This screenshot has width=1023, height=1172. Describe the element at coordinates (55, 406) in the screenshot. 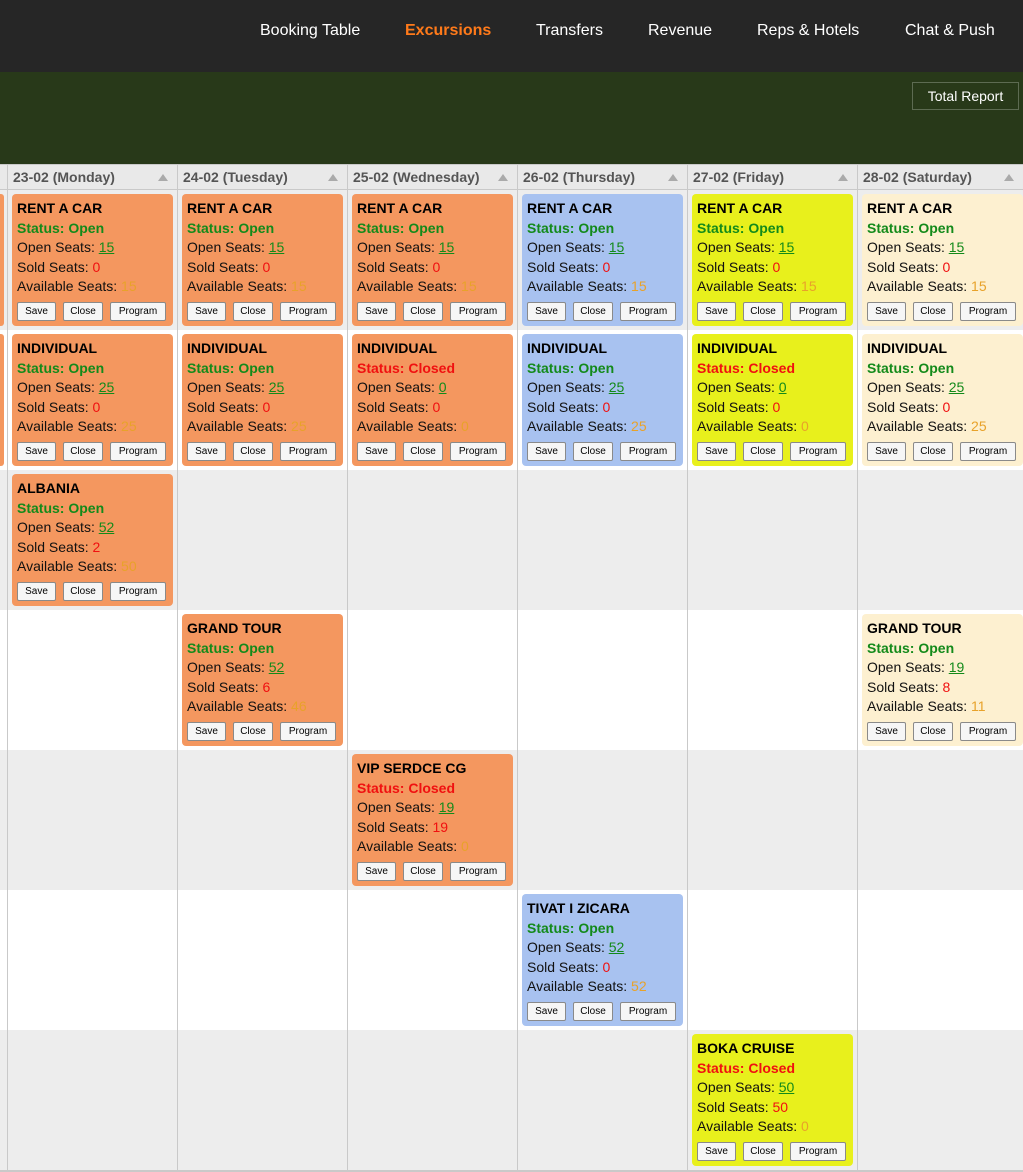

I see `sold-seats-label: Sold Seats:` at that location.